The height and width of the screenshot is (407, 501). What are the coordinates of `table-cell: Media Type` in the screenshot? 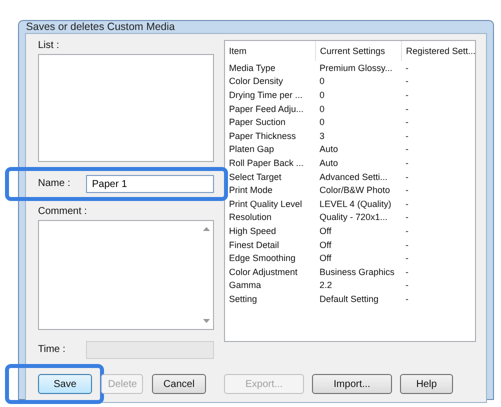 It's located at (270, 68).